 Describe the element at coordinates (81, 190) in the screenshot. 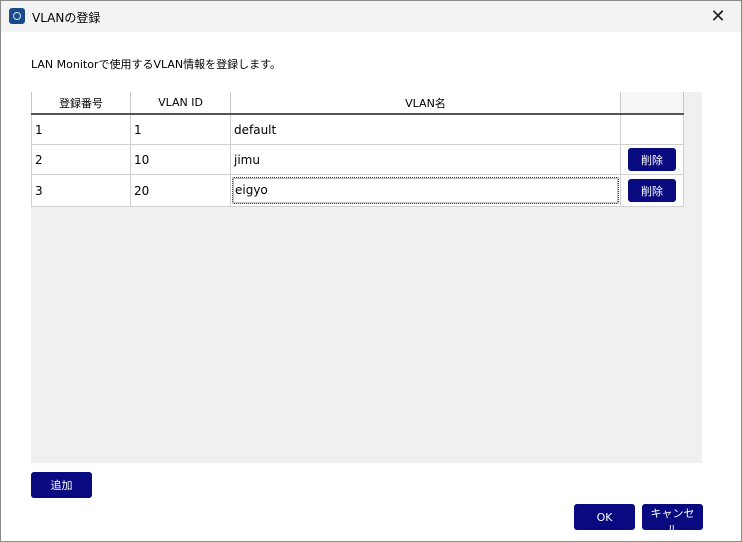

I see `cell-number: 3` at that location.